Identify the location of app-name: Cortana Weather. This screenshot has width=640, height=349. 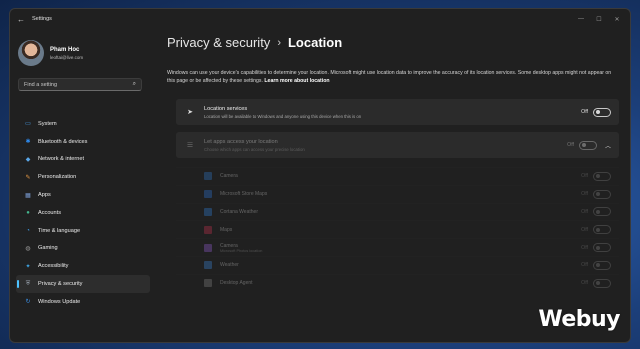
(239, 211).